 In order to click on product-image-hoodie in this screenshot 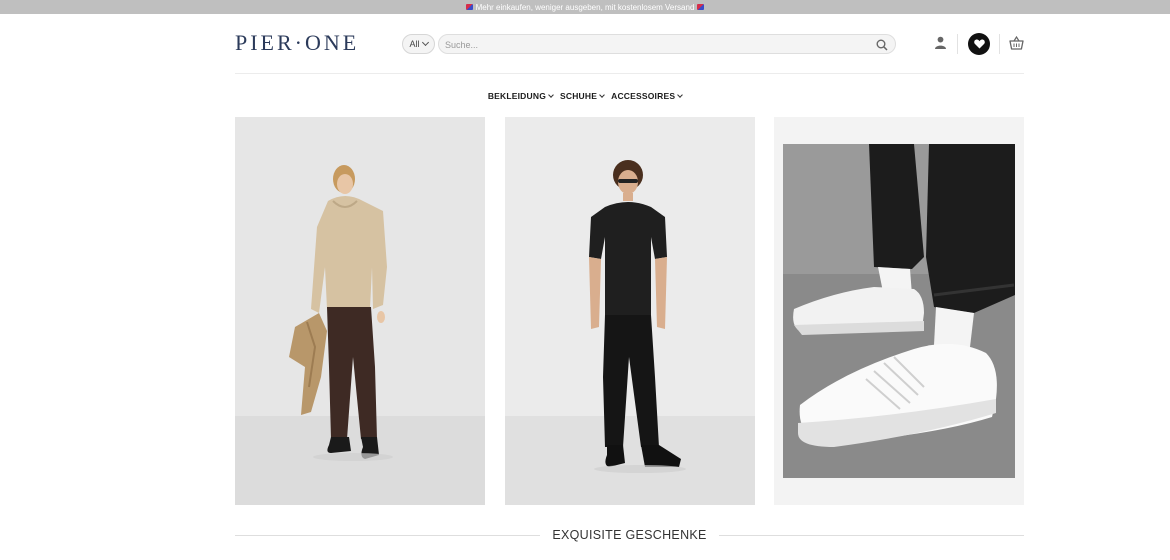, I will do `click(341, 313)`.